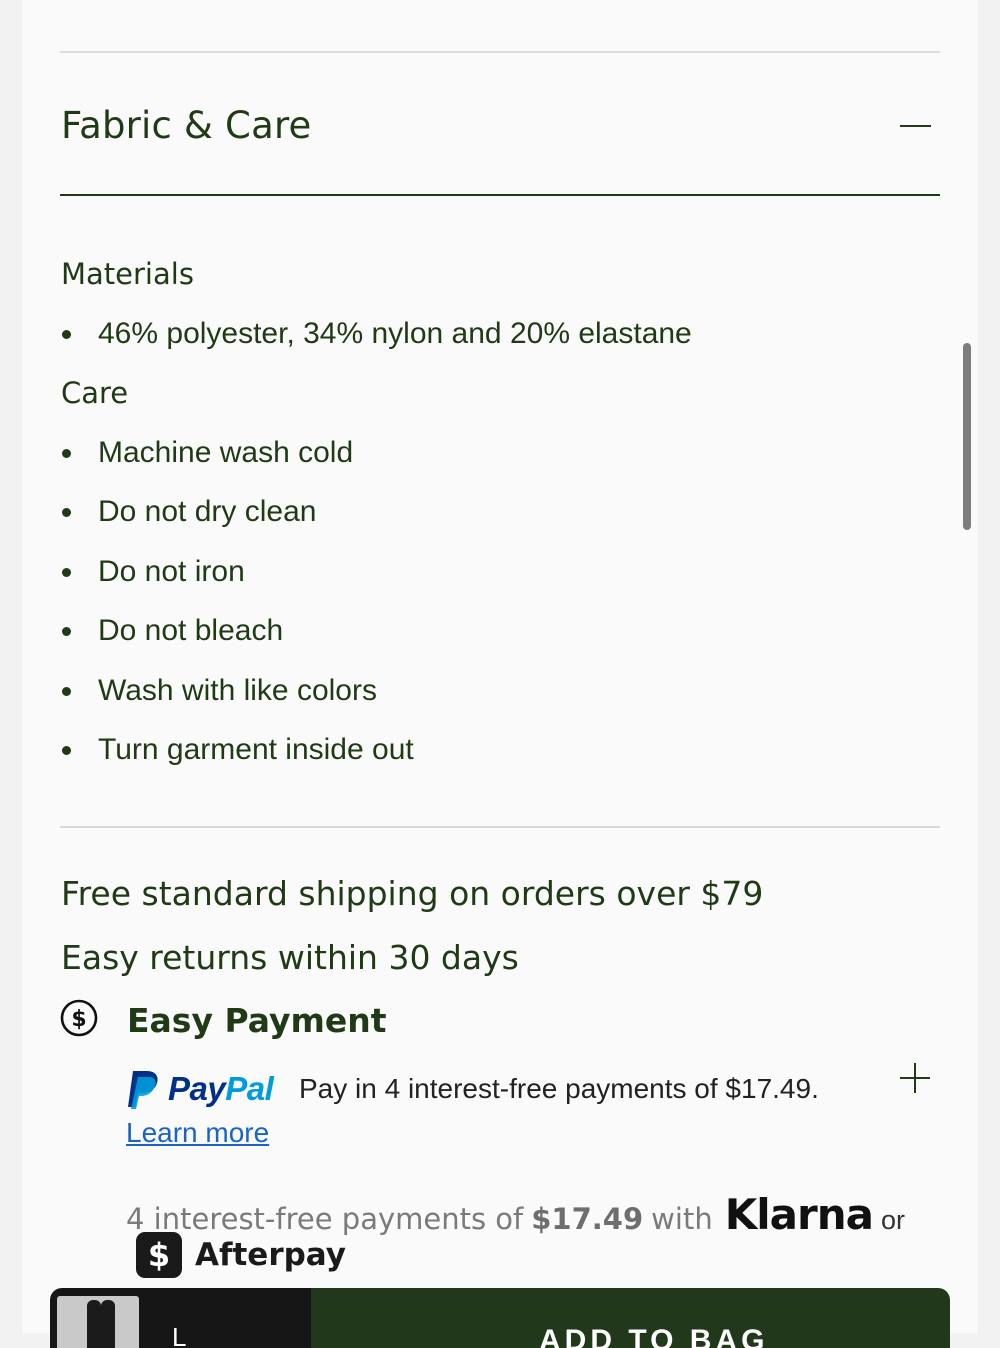 Image resolution: width=1000 pixels, height=1348 pixels. I want to click on or-text: or, so click(892, 1220).